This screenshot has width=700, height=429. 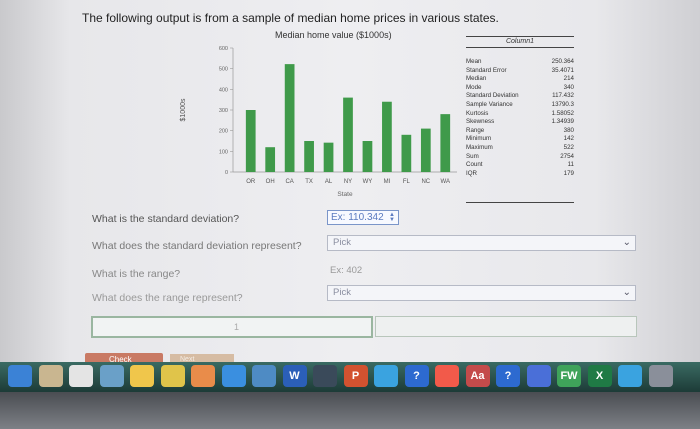 What do you see at coordinates (368, 182) in the screenshot?
I see `x-tick-label: WY` at bounding box center [368, 182].